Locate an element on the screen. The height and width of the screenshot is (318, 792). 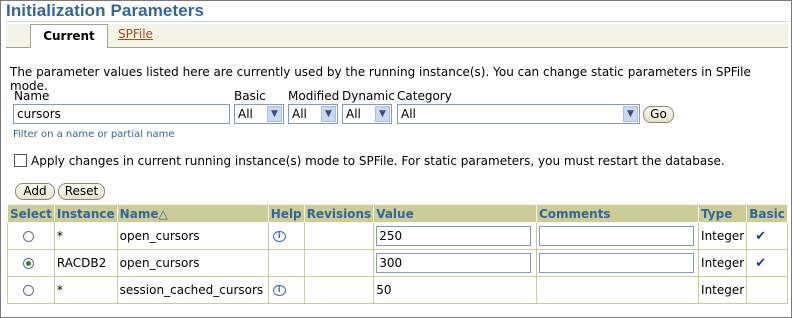
col-basic: Basic is located at coordinates (767, 213).